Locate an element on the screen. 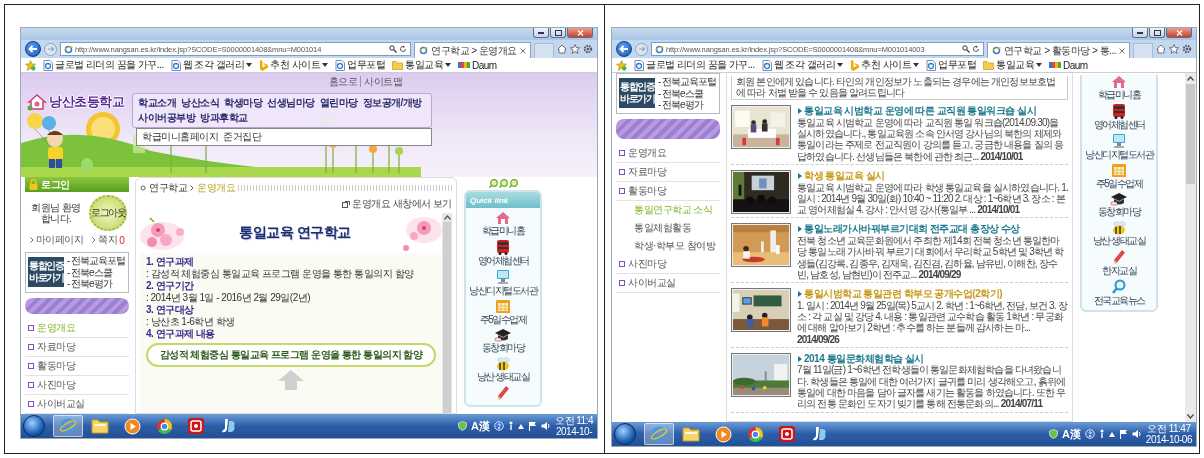 This screenshot has width=1204, height=458. nav-link: 낭산소식 is located at coordinates (200, 103).